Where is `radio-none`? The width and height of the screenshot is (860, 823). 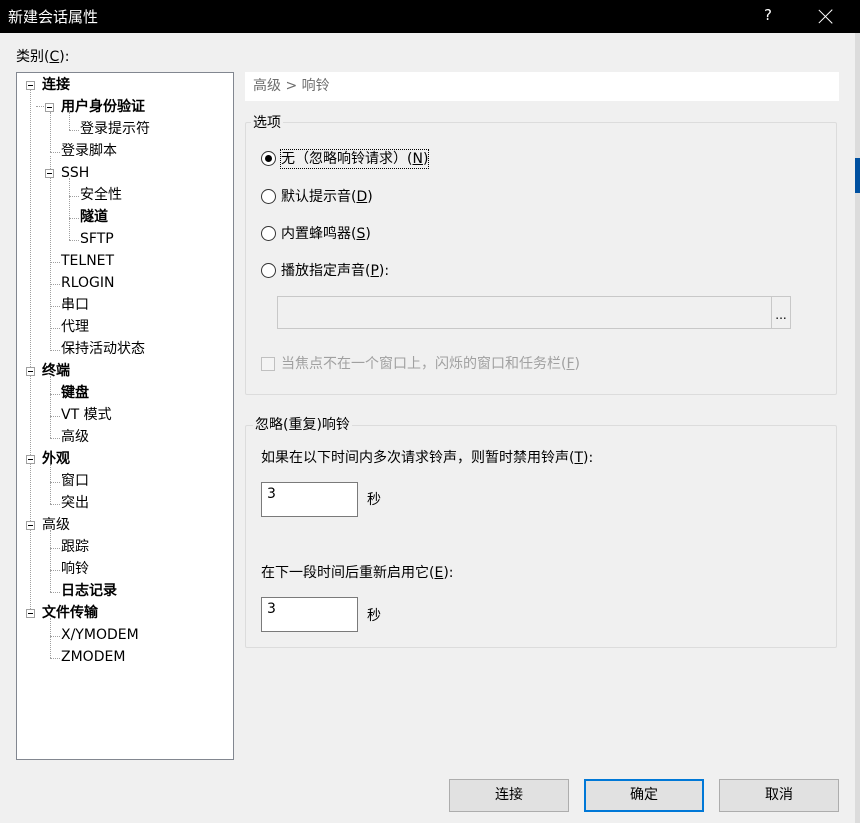 radio-none is located at coordinates (268, 158).